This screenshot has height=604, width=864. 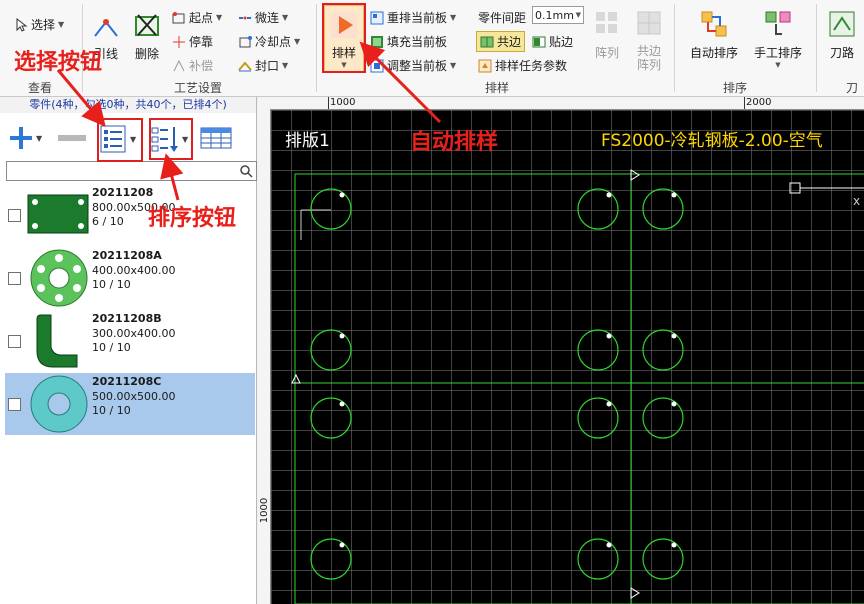 What do you see at coordinates (263, 17) in the screenshot?
I see `micro-link-button: 微连 ▼` at bounding box center [263, 17].